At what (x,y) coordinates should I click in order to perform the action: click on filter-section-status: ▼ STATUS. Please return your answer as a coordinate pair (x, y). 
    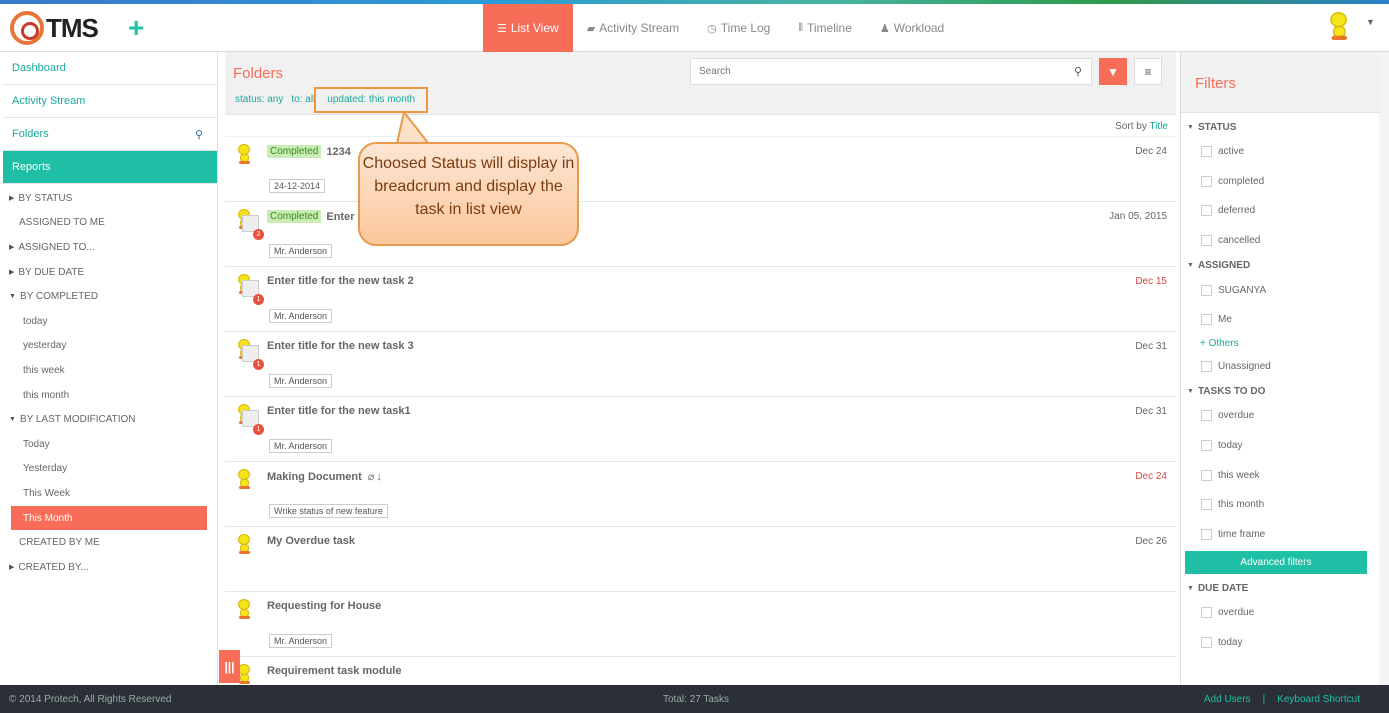
    Looking at the image, I should click on (1280, 127).